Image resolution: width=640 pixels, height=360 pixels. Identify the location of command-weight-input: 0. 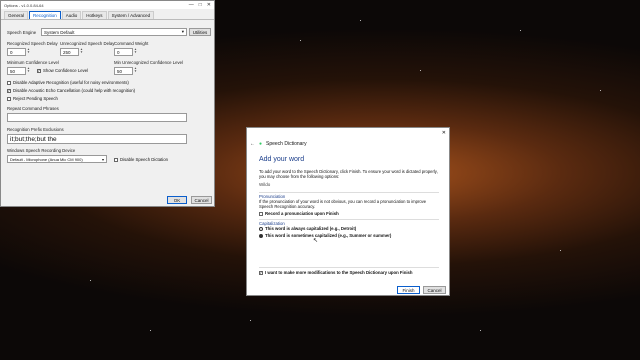
(123, 52).